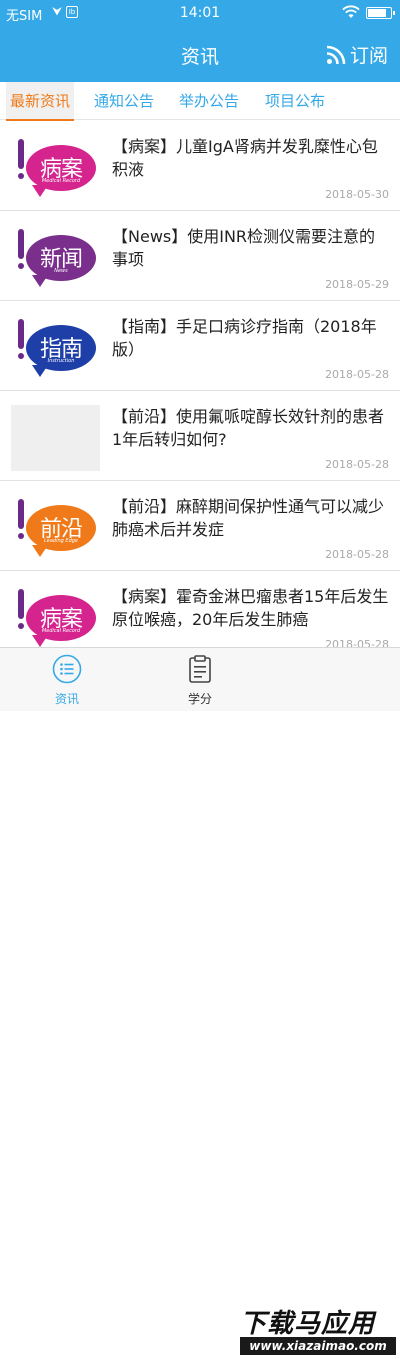 The image size is (400, 1359). Describe the element at coordinates (248, 428) in the screenshot. I see `article-title: 【前沿】使用氟哌啶醇长效针剂的患者1年后转归如何?` at that location.